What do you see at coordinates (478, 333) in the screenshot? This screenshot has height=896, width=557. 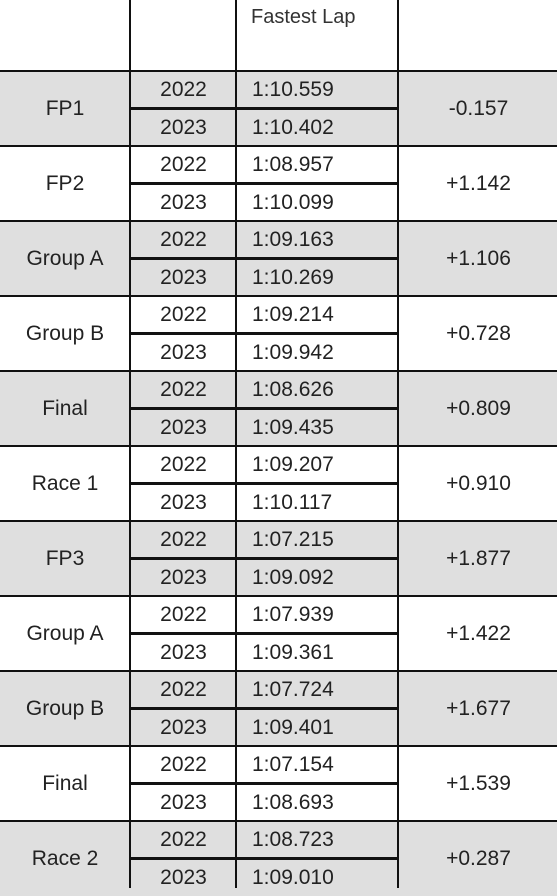 I see `delta-cell: +0.728` at bounding box center [478, 333].